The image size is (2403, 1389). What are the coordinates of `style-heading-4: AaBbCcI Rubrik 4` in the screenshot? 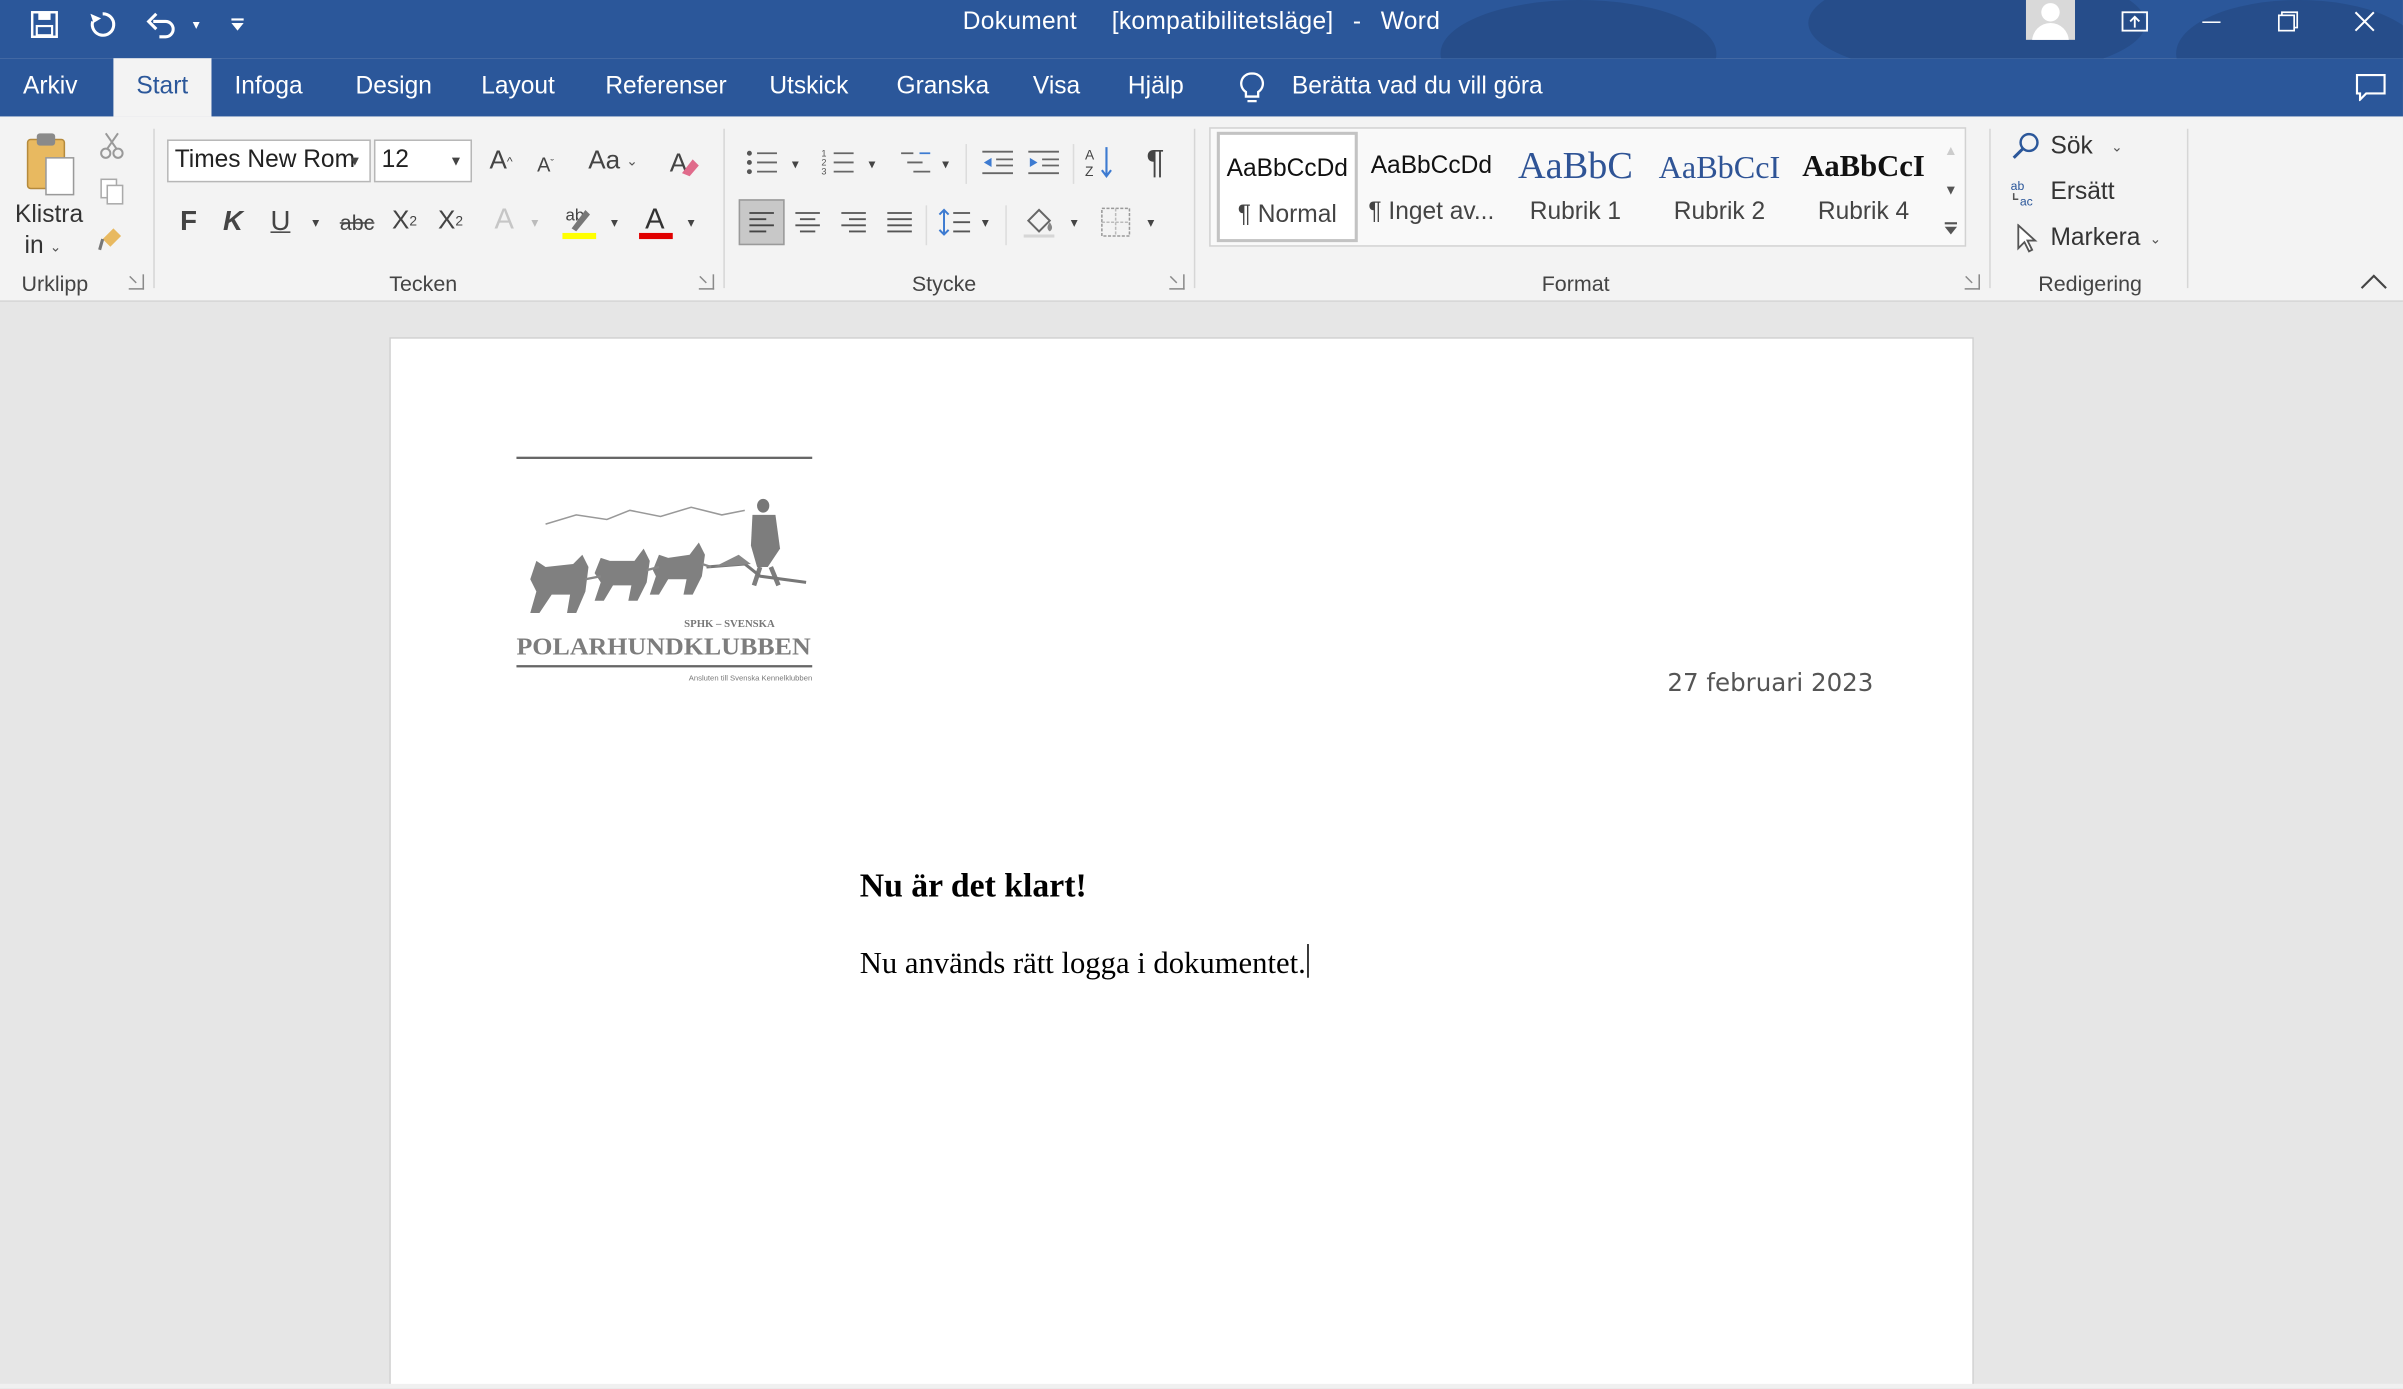 It's located at (1863, 187).